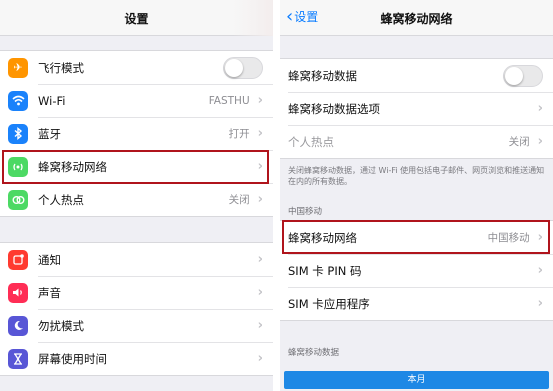 This screenshot has height=391, width=553. What do you see at coordinates (334, 108) in the screenshot?
I see `cellular-data-options-label: 蜂窝移动数据选项` at bounding box center [334, 108].